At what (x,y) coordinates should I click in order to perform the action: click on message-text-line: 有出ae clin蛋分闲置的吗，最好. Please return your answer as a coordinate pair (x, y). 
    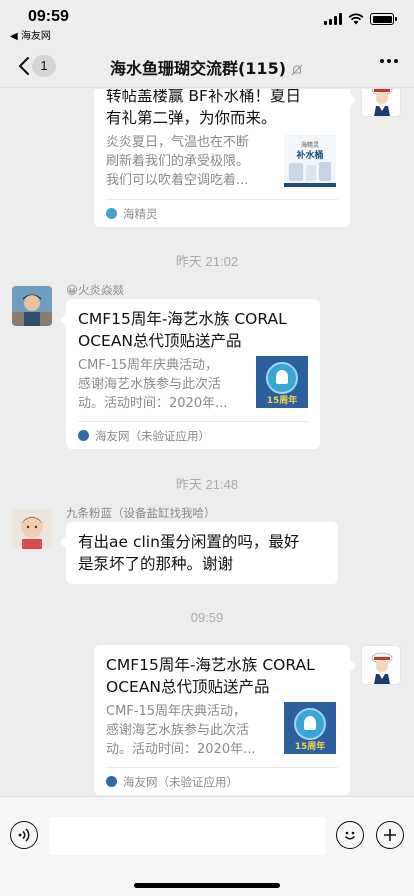
    Looking at the image, I should click on (189, 542).